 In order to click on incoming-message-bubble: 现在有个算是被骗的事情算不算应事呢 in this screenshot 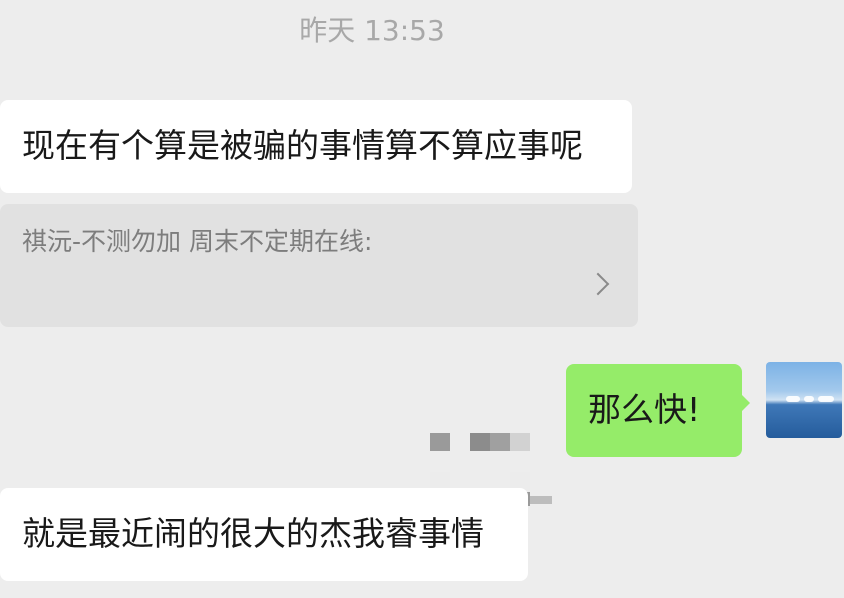, I will do `click(316, 146)`.